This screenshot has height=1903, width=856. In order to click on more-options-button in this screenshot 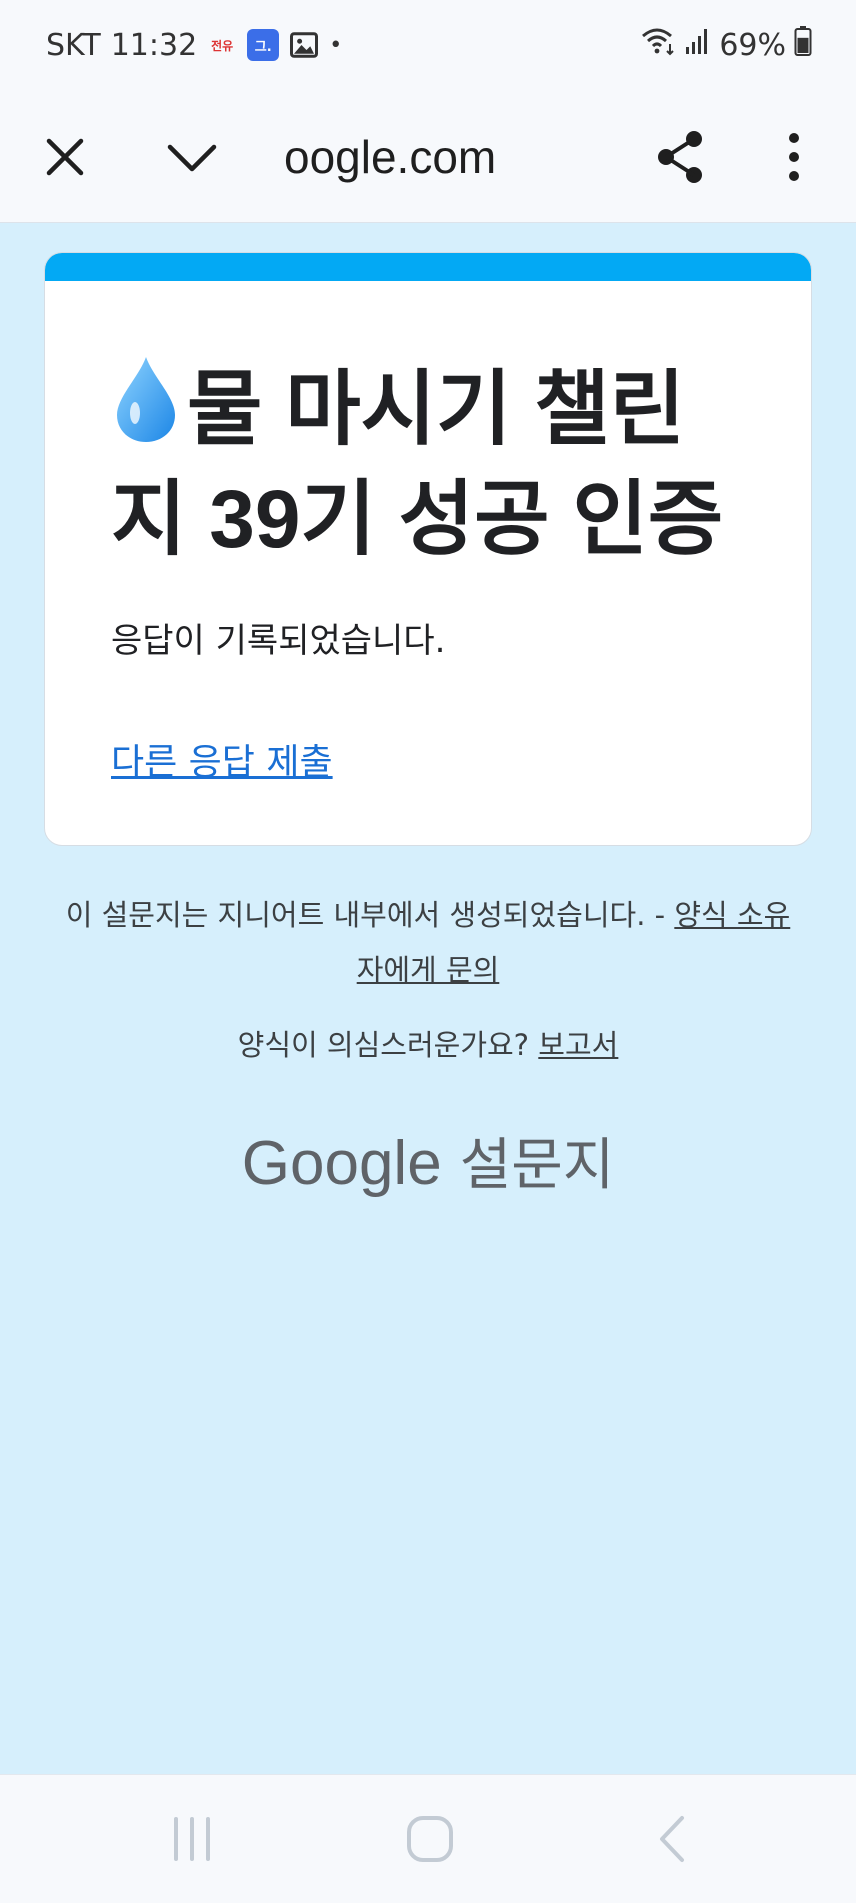, I will do `click(794, 157)`.